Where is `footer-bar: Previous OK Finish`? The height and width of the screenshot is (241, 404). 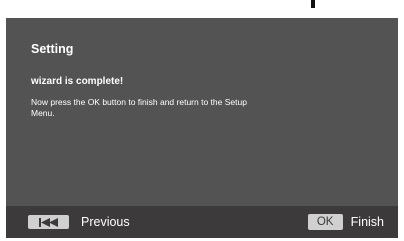 footer-bar: Previous OK Finish is located at coordinates (202, 222).